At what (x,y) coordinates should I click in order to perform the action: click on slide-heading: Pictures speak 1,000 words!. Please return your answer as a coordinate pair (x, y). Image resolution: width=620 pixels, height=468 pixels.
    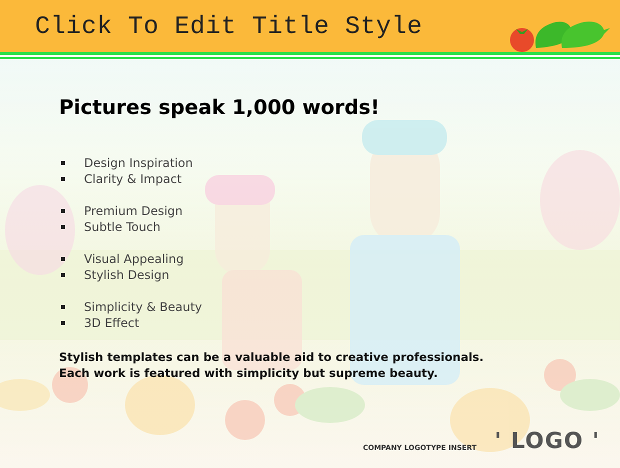
    Looking at the image, I should click on (220, 107).